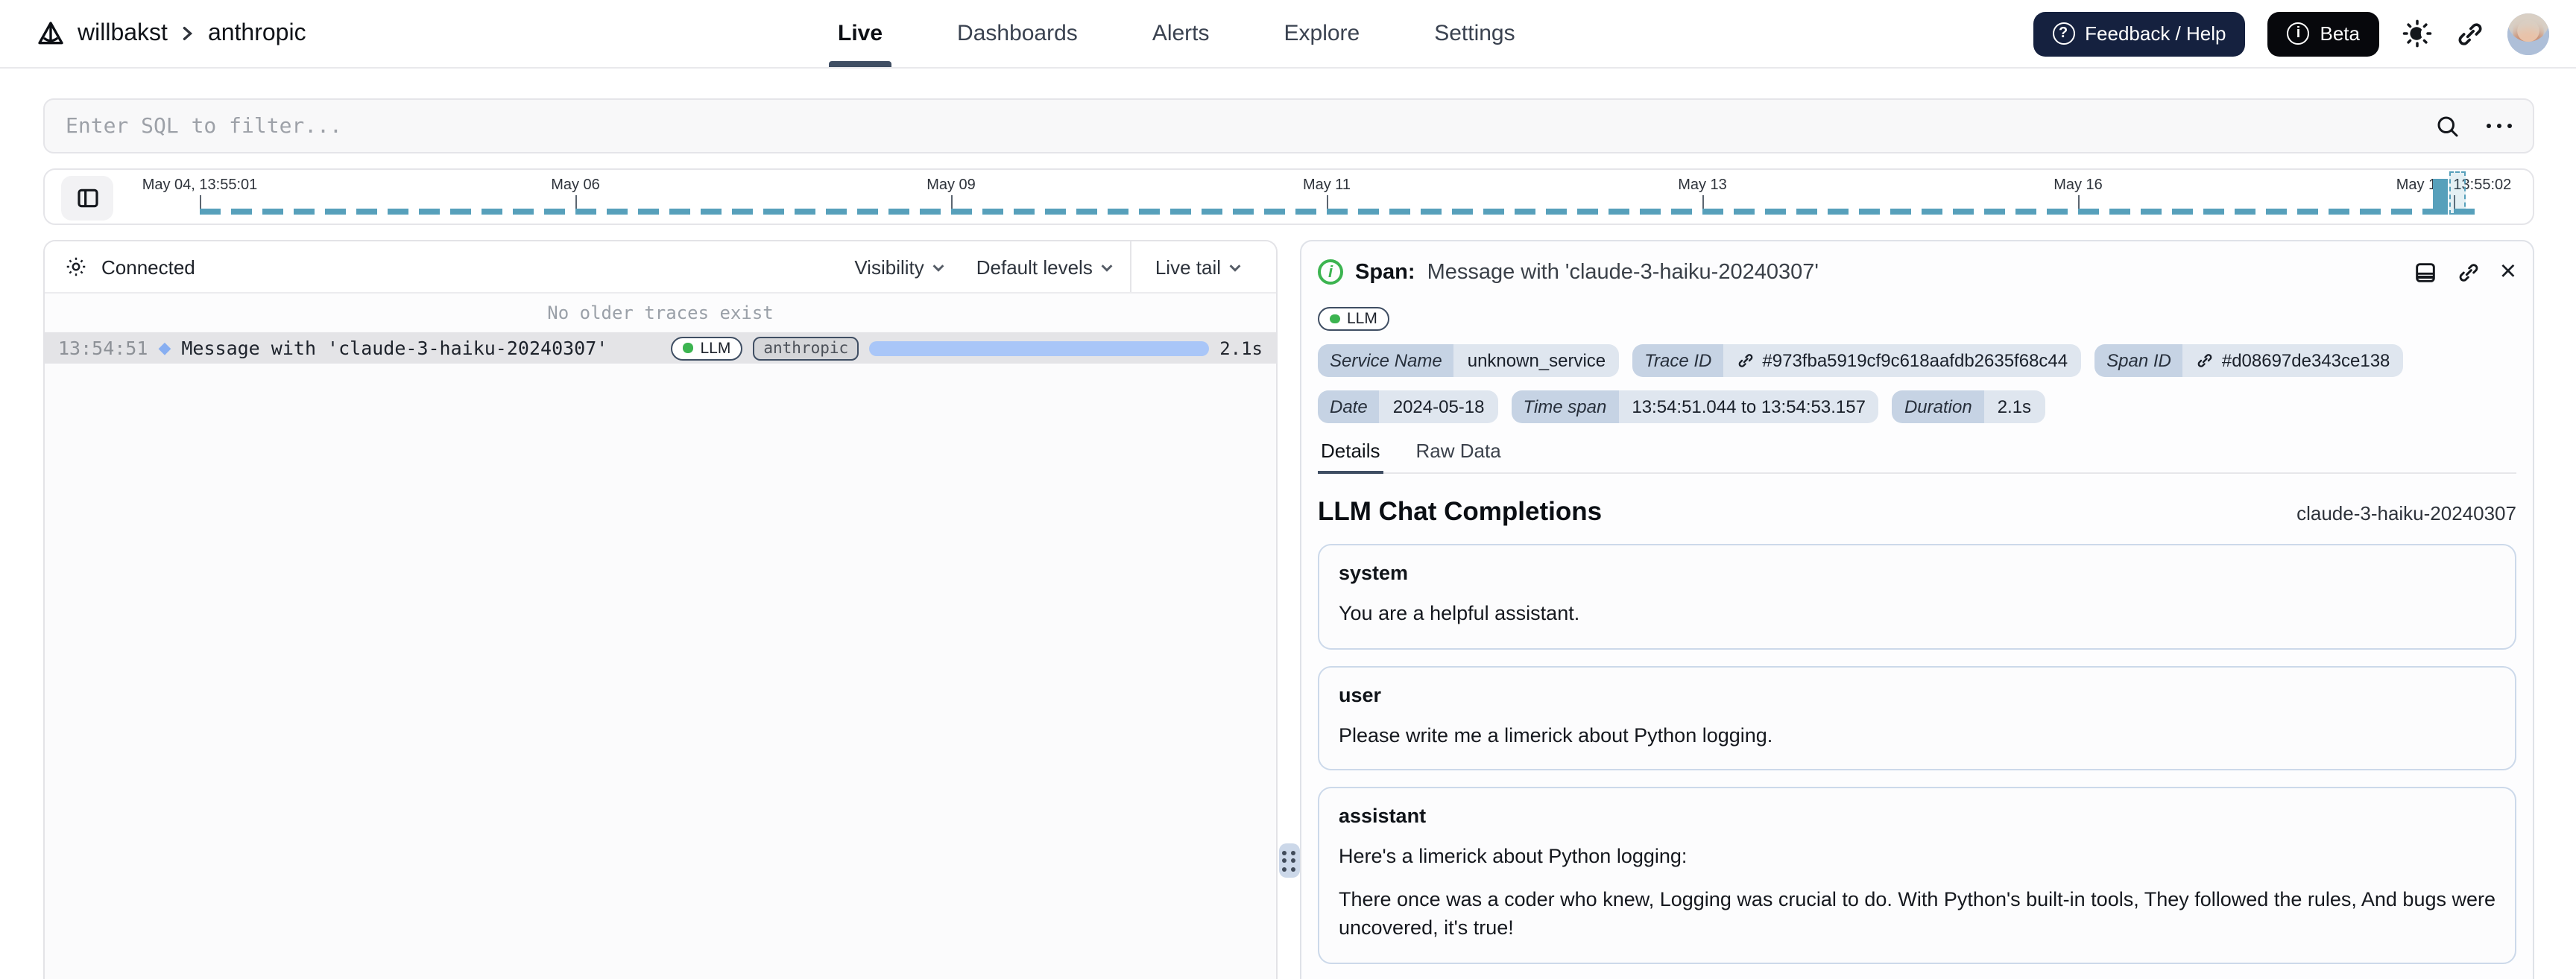 This screenshot has width=2576, height=979. What do you see at coordinates (806, 348) in the screenshot?
I see `scope-tag-badge: anthropic` at bounding box center [806, 348].